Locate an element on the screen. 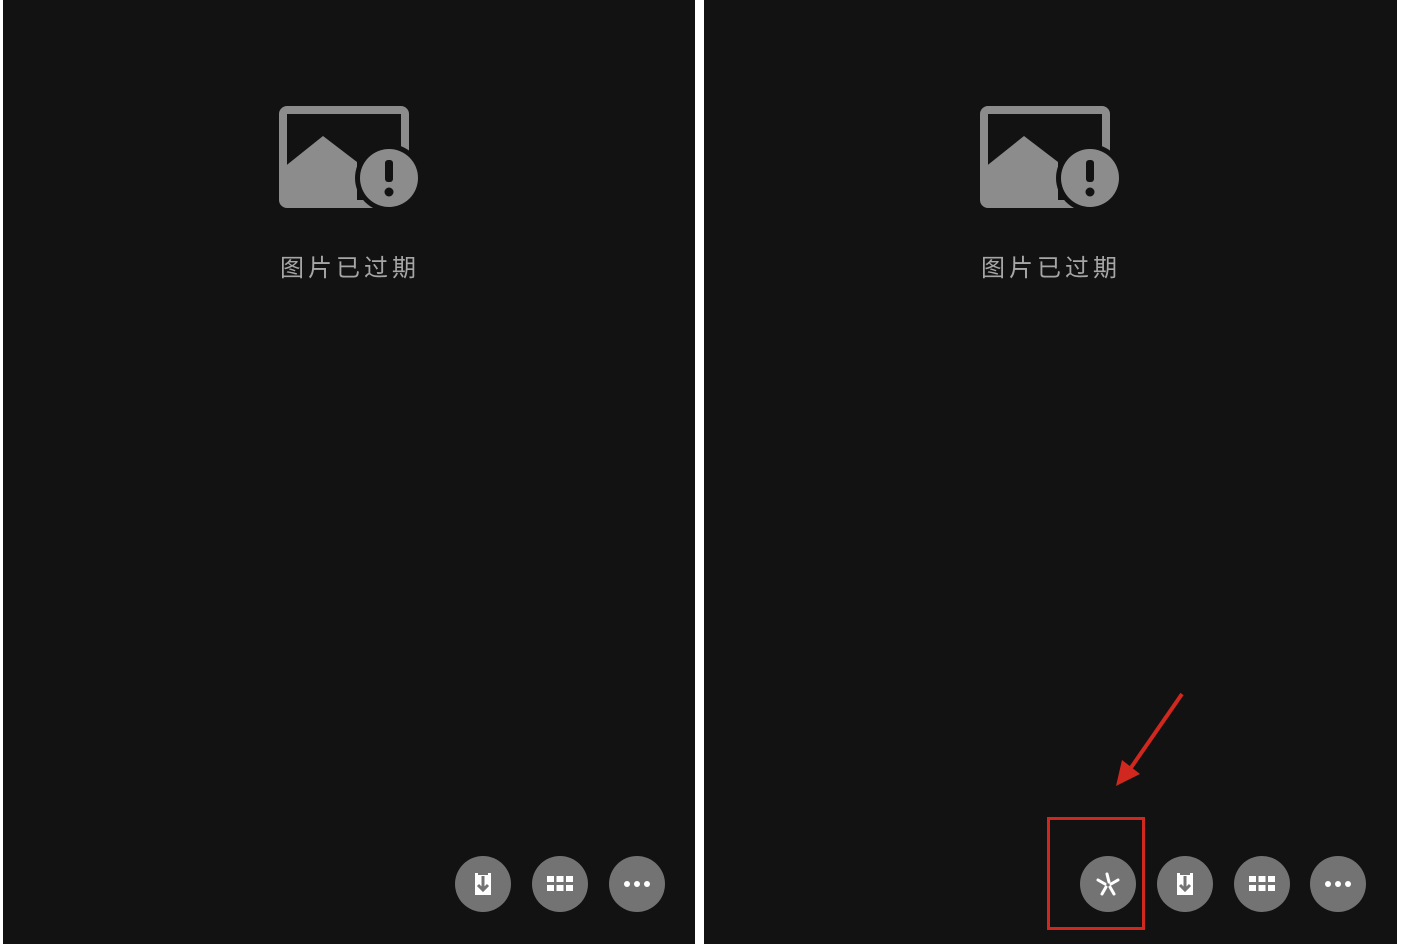 This screenshot has width=1402, height=944. annotation-arrow is located at coordinates (1150, 739).